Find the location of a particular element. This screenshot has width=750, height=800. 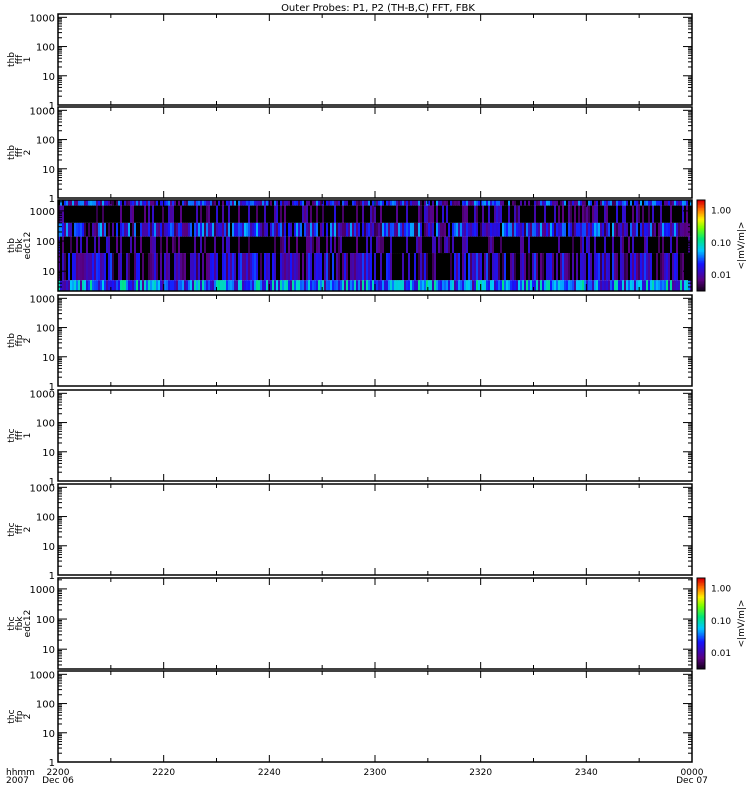

panel-label: thbfff1 is located at coordinates (20, 59).